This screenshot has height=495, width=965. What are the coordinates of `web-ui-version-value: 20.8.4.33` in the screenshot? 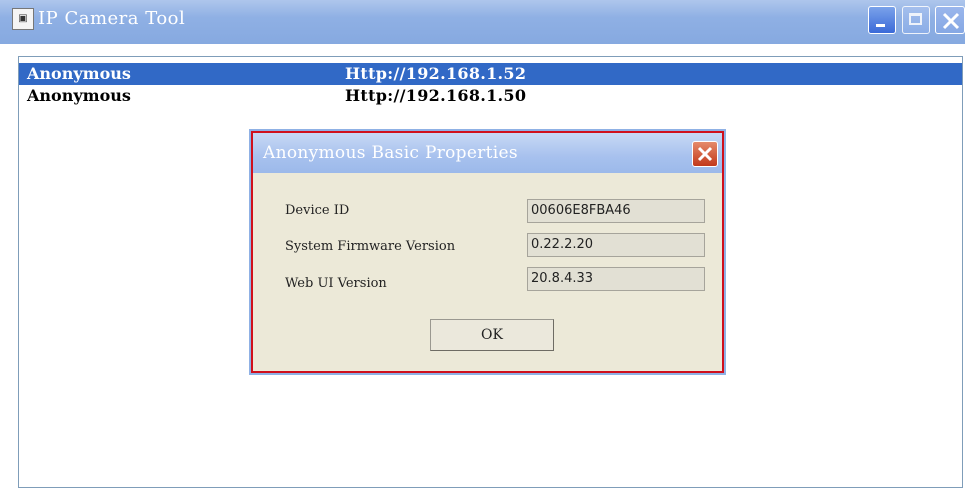 It's located at (616, 279).